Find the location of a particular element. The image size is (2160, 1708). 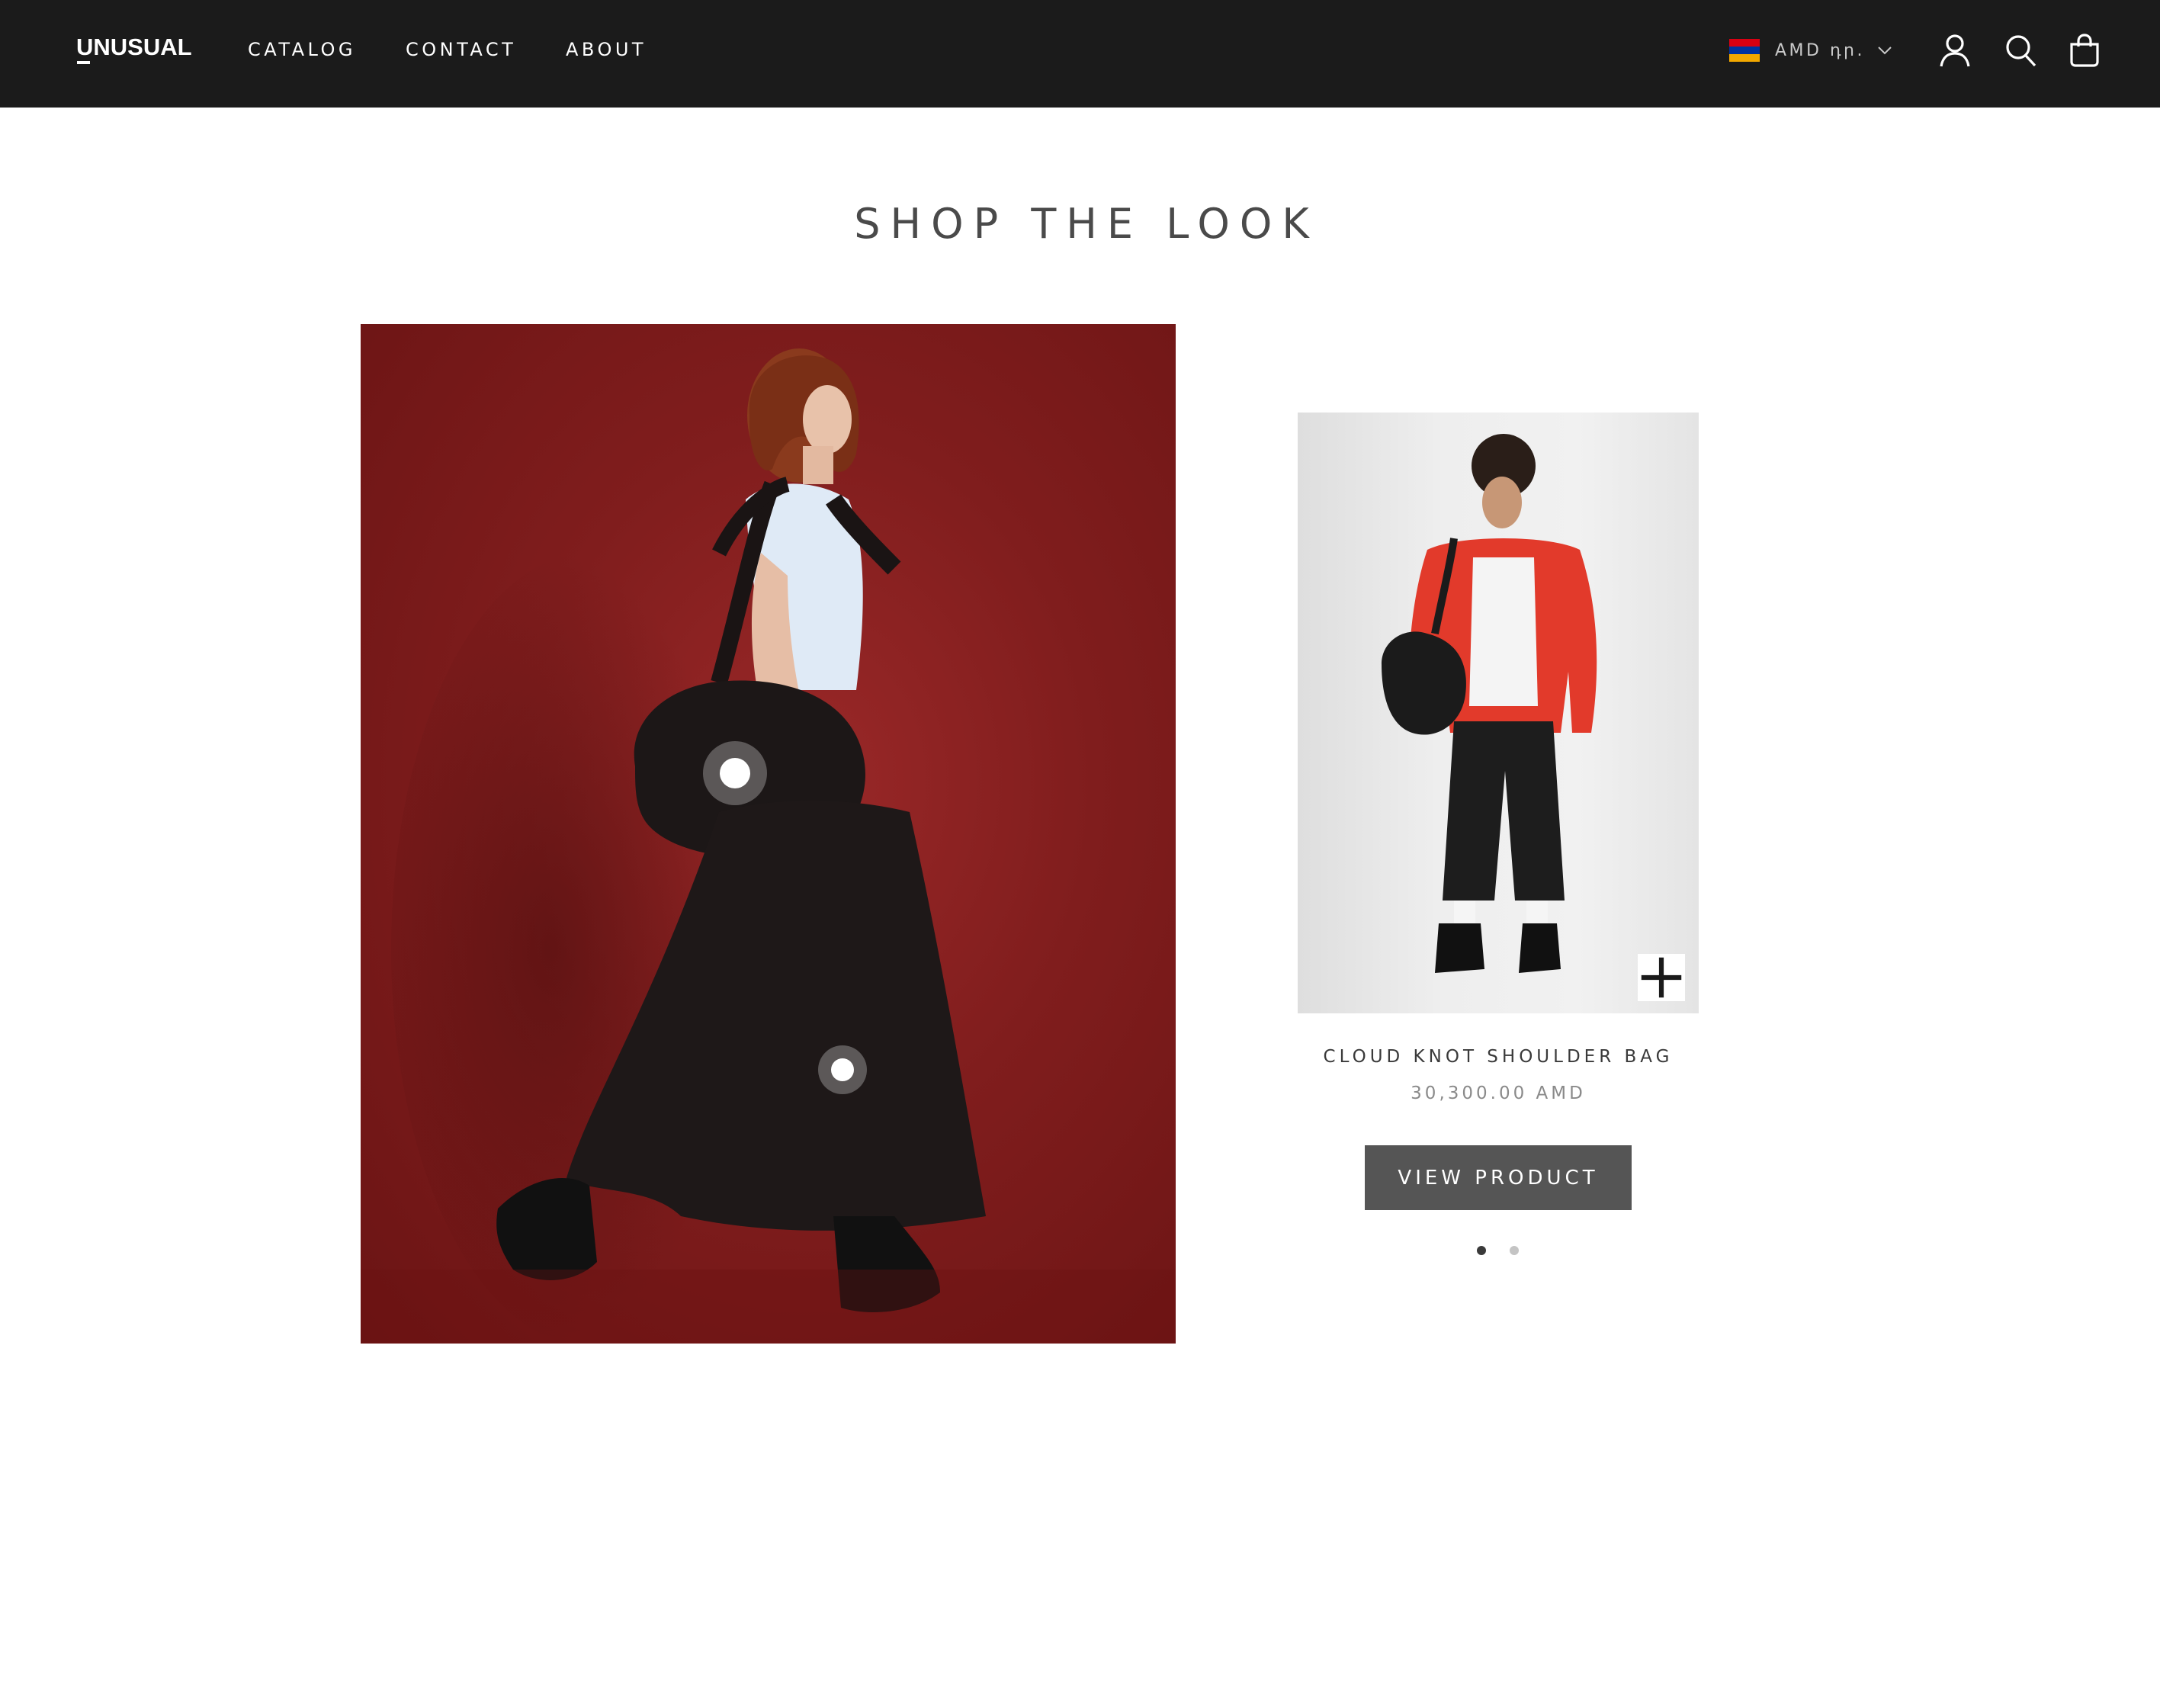

product-model-illustration is located at coordinates (1489, 703).